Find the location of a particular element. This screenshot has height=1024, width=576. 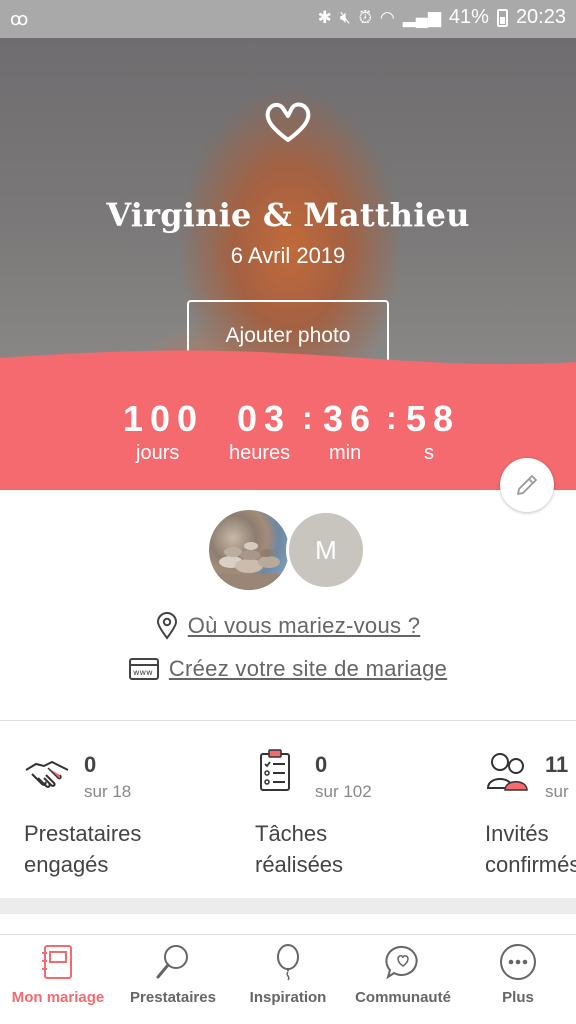

handshake-icon is located at coordinates (47, 774).